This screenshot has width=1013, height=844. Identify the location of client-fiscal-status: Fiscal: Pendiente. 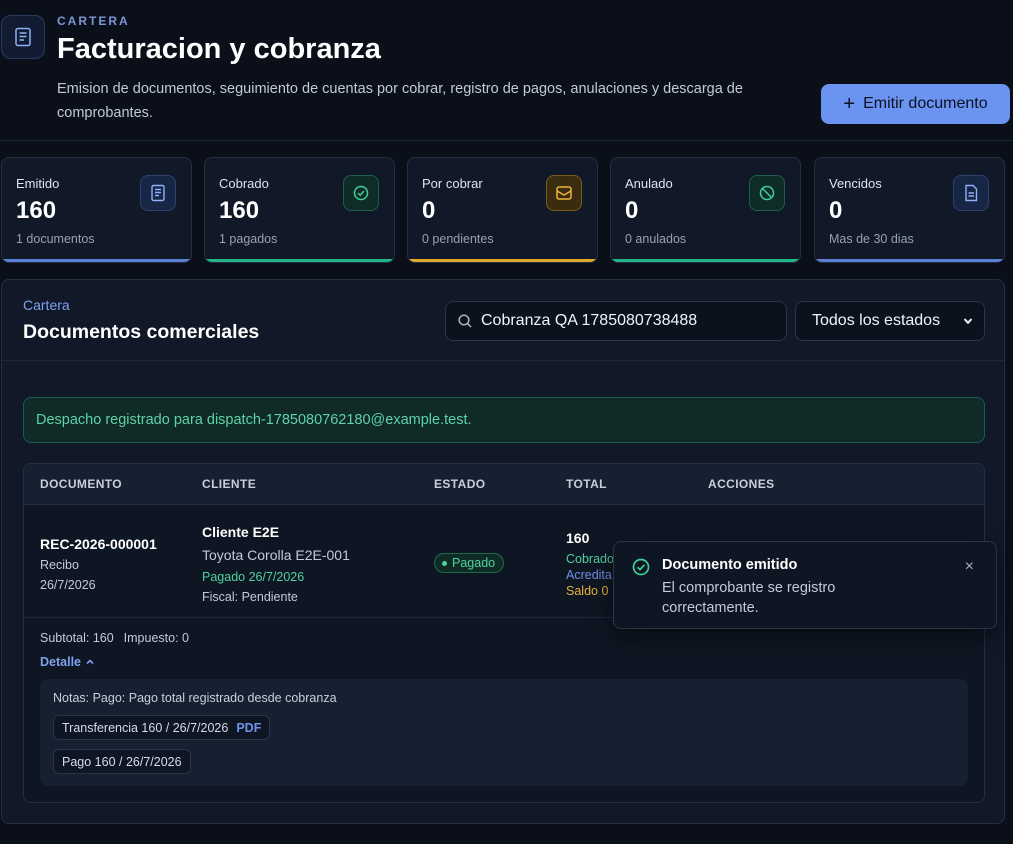
(250, 597).